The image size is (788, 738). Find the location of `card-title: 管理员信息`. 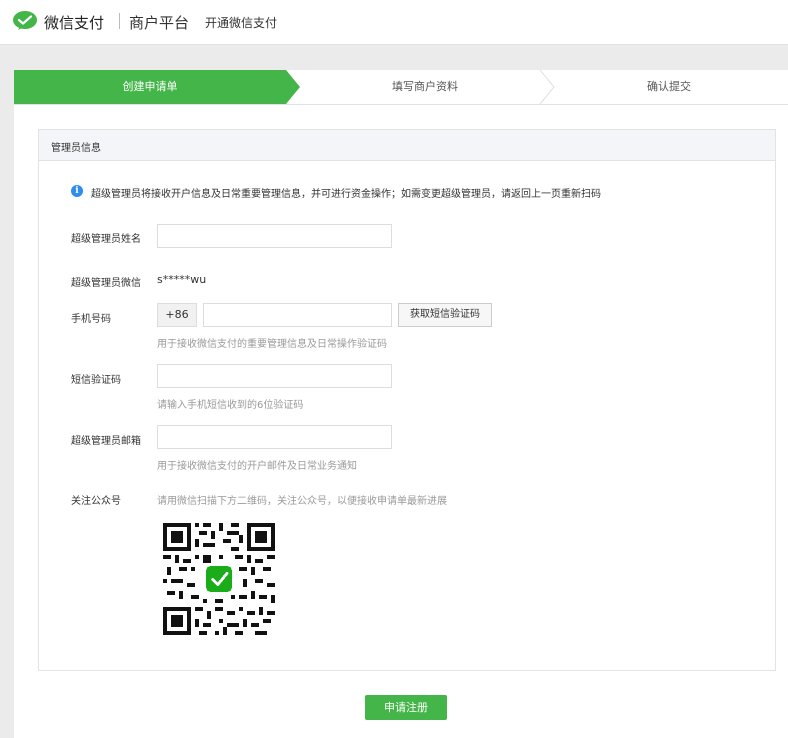

card-title: 管理员信息 is located at coordinates (76, 148).